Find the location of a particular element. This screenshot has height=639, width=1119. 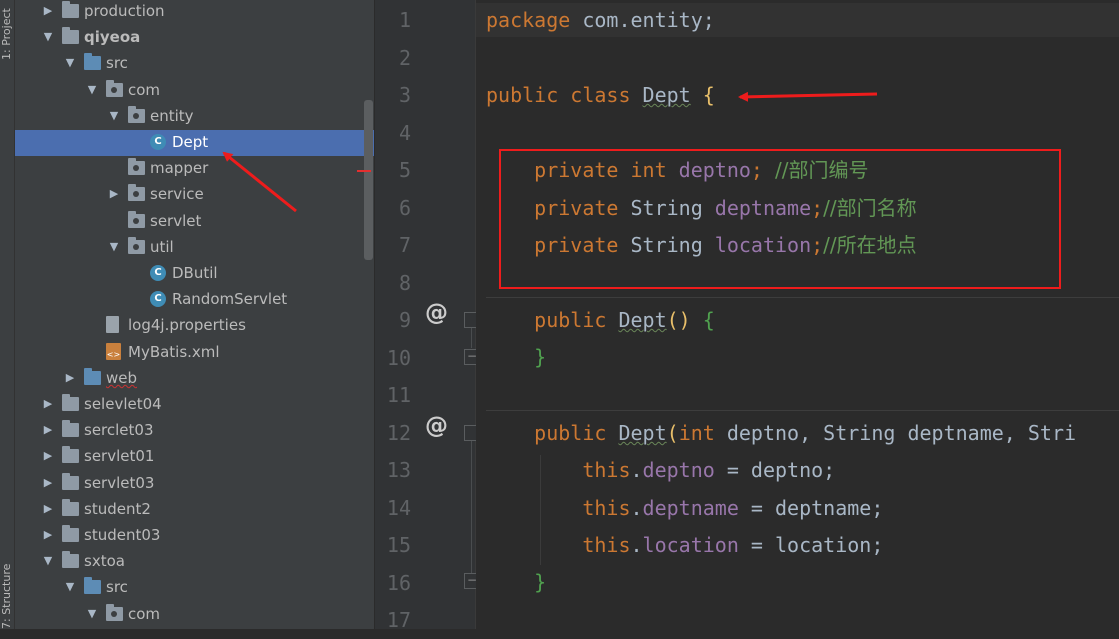

tree-item: ▶ service is located at coordinates (194, 195).